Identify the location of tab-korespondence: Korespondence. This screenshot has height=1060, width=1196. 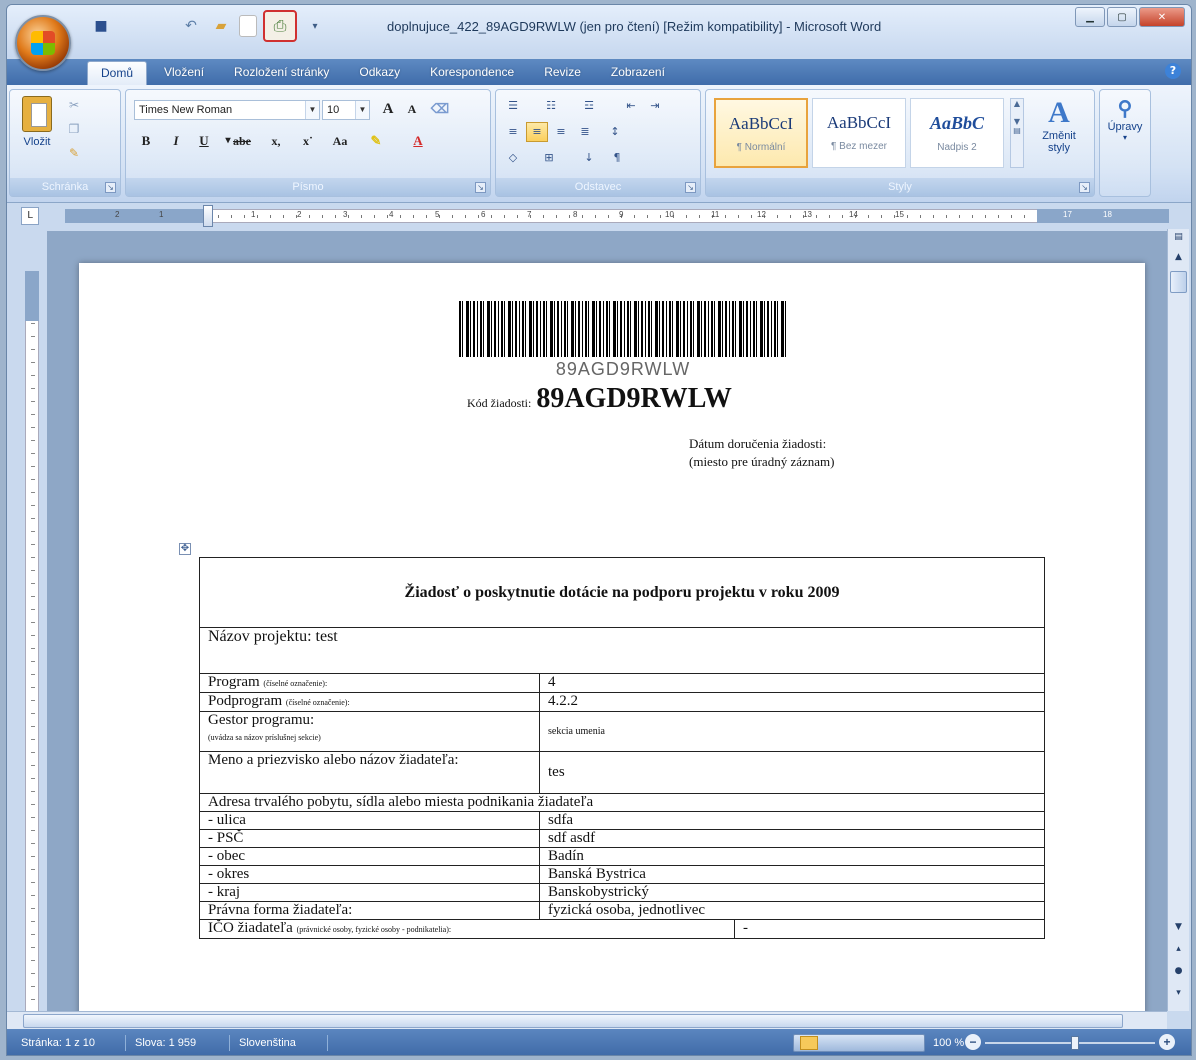
(472, 73).